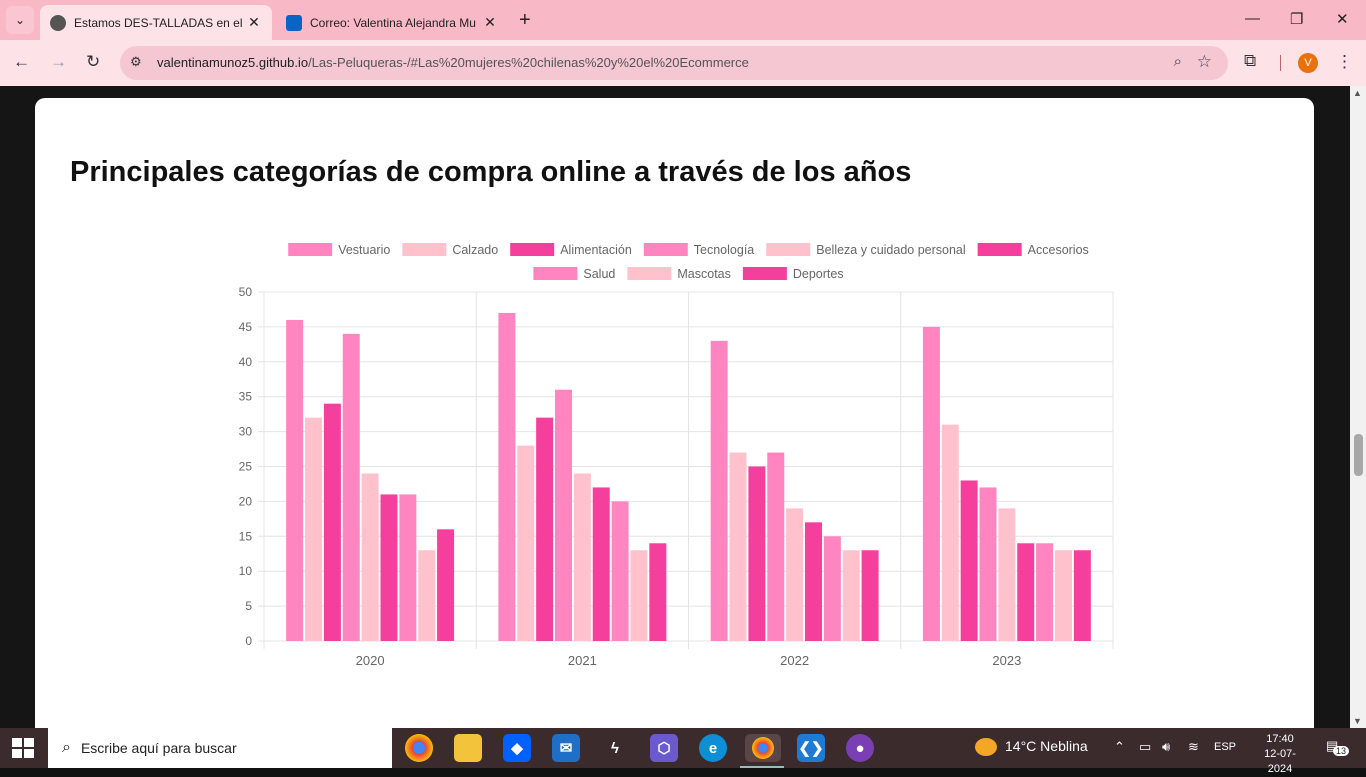  Describe the element at coordinates (1344, 62) in the screenshot. I see `menu-kebab-icon: ⋮` at that location.